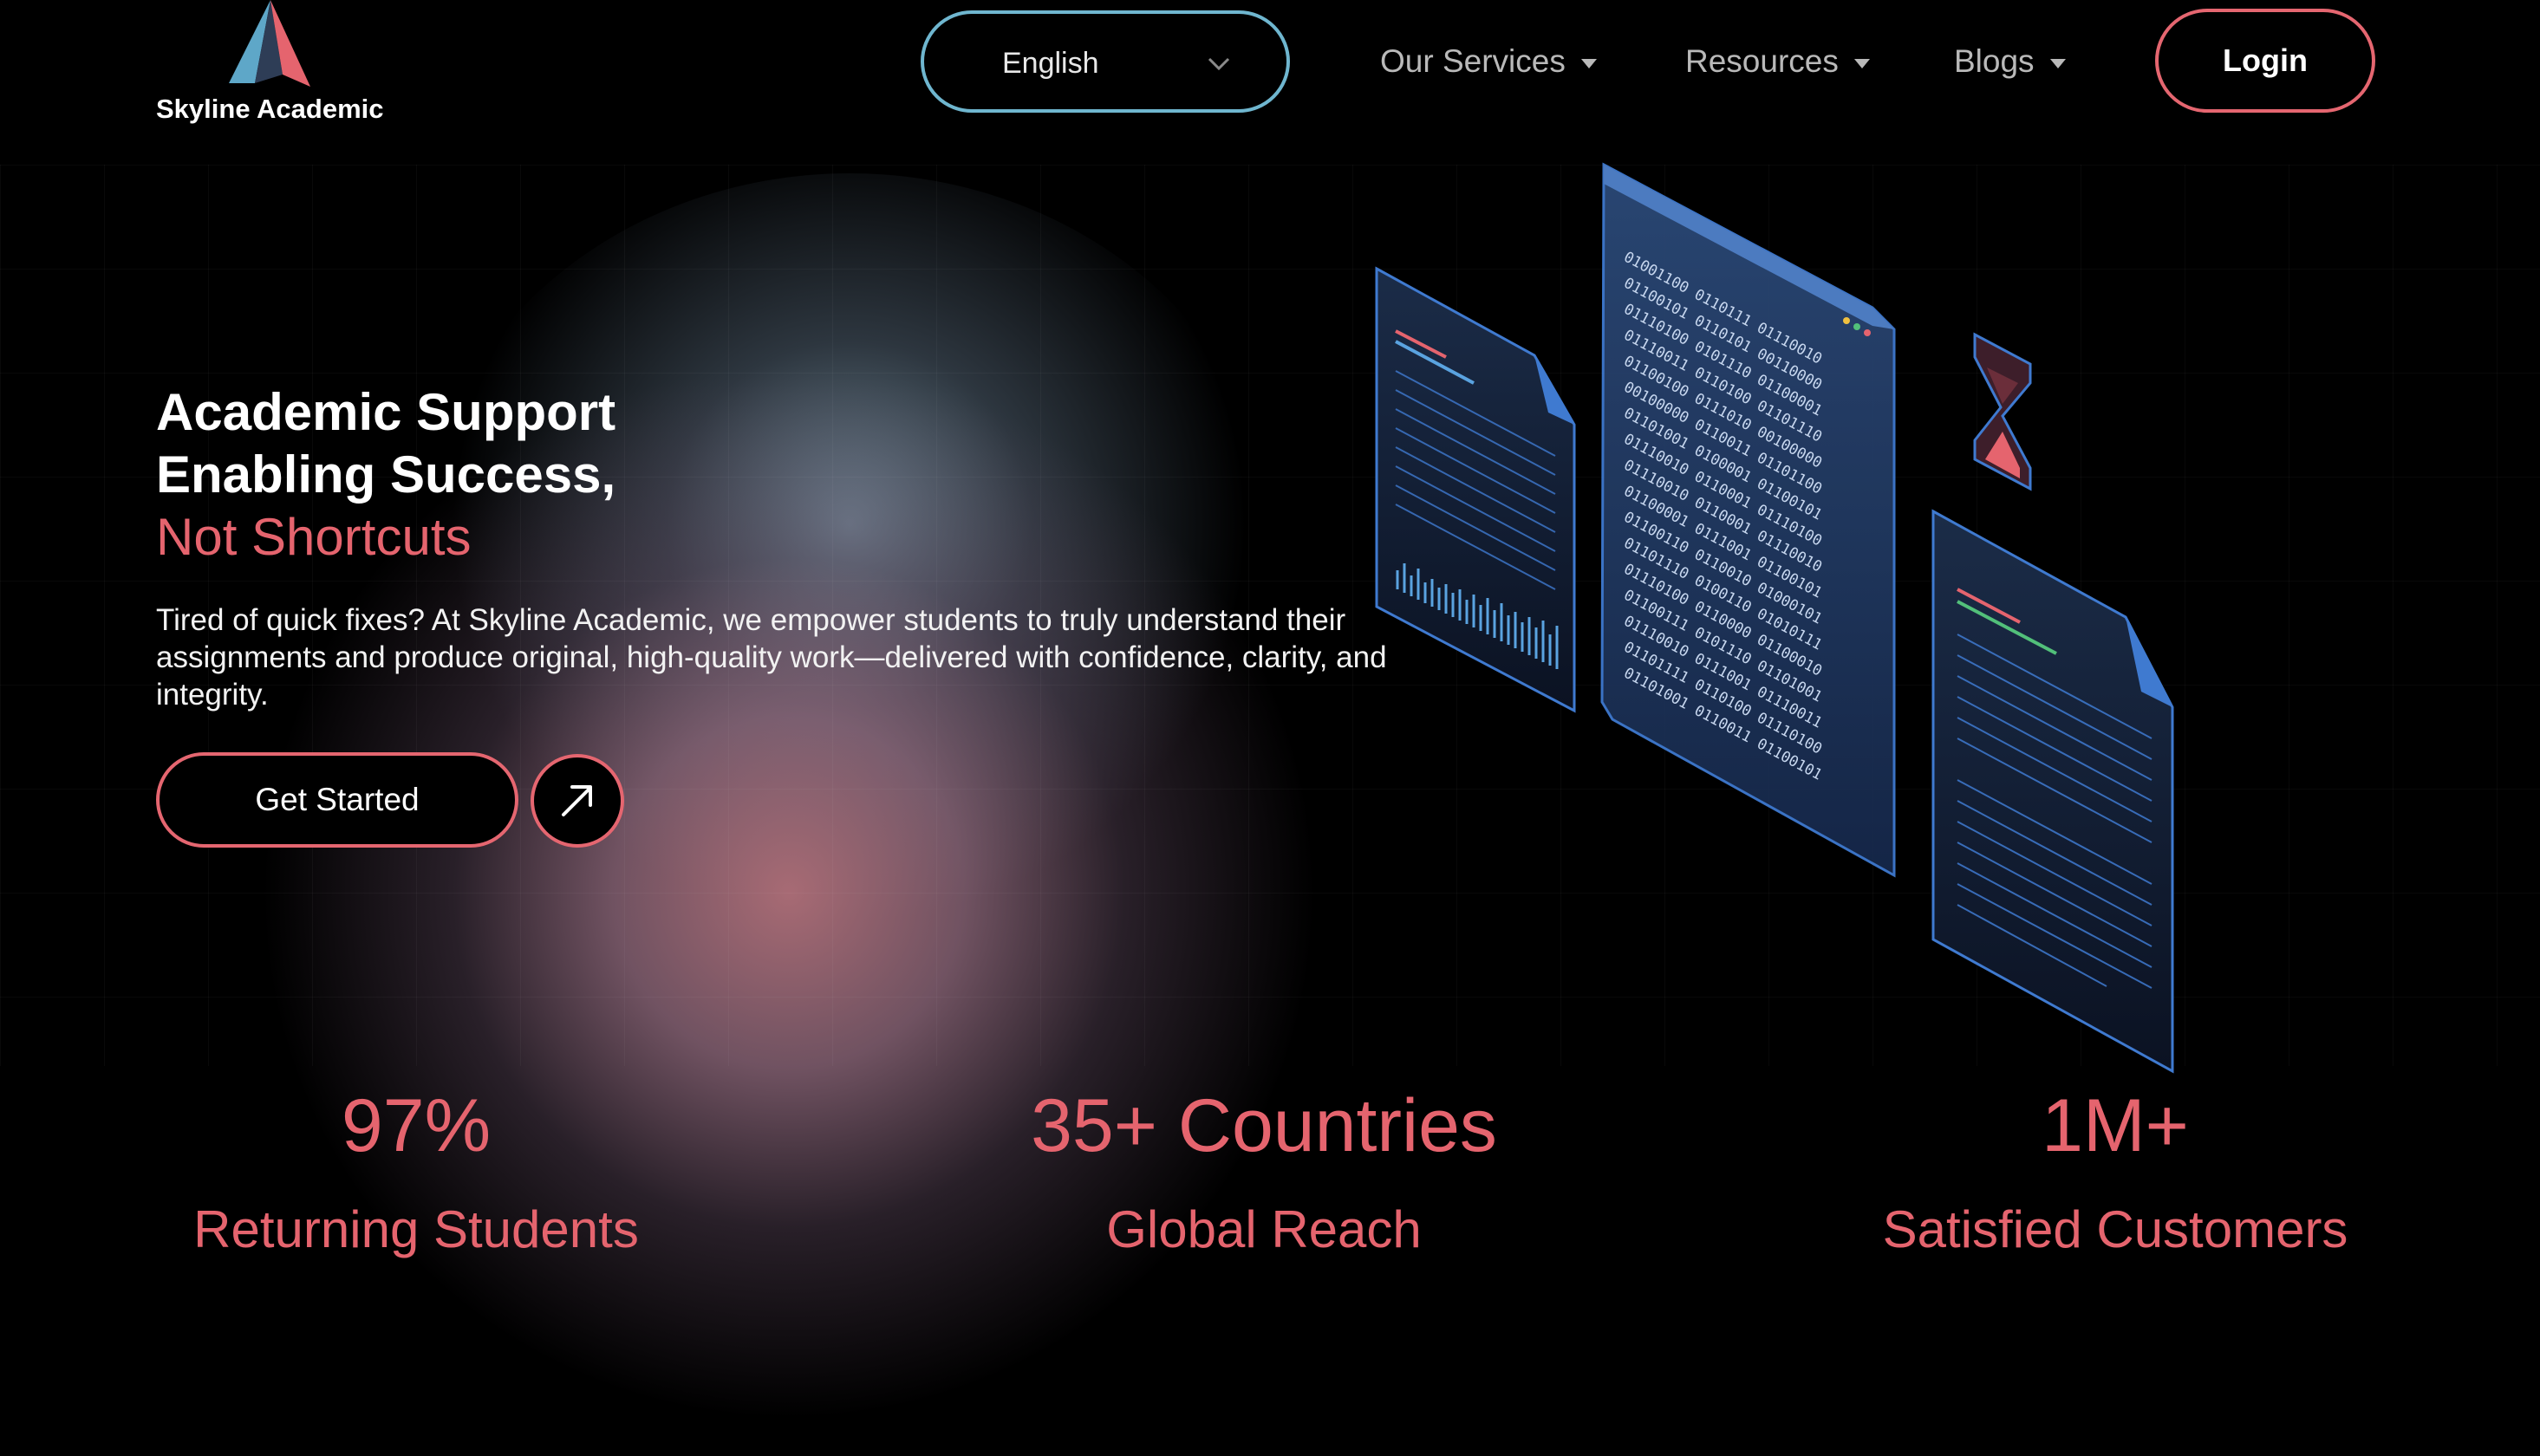 The width and height of the screenshot is (2540, 1456). What do you see at coordinates (1264, 1125) in the screenshot?
I see `stat-value-countries: 35+ Countries` at bounding box center [1264, 1125].